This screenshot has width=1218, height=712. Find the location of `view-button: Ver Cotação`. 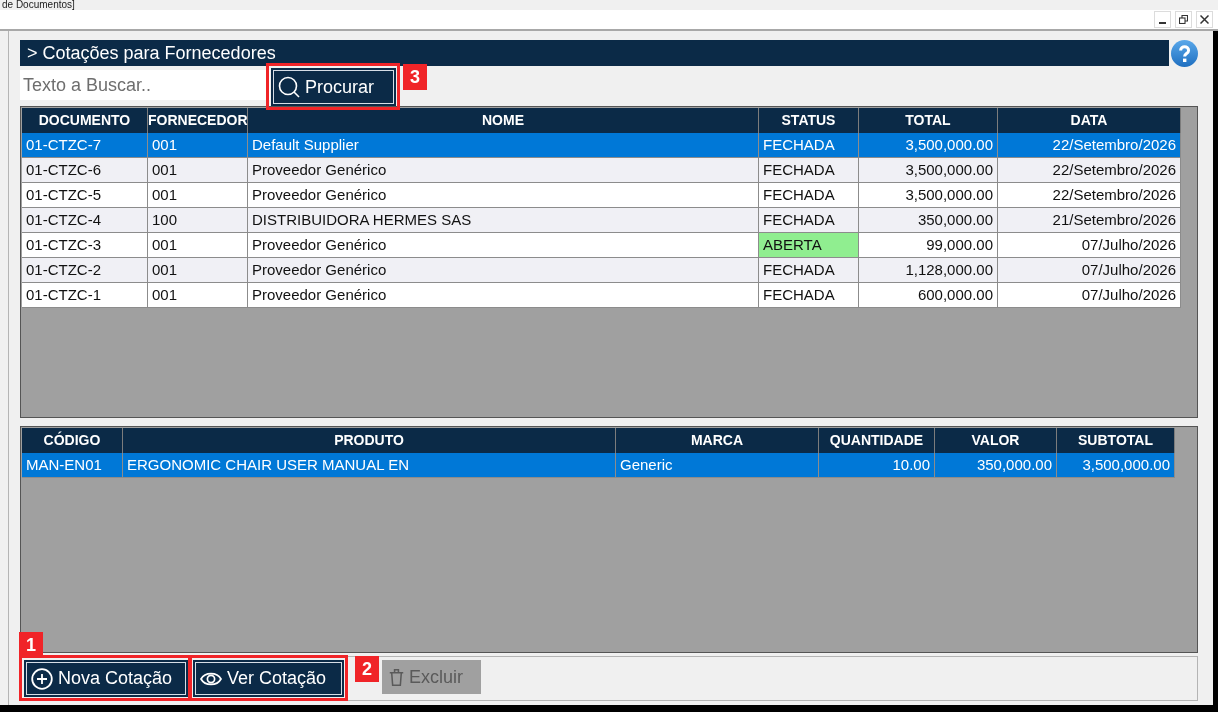

view-button: Ver Cotação is located at coordinates (268, 678).